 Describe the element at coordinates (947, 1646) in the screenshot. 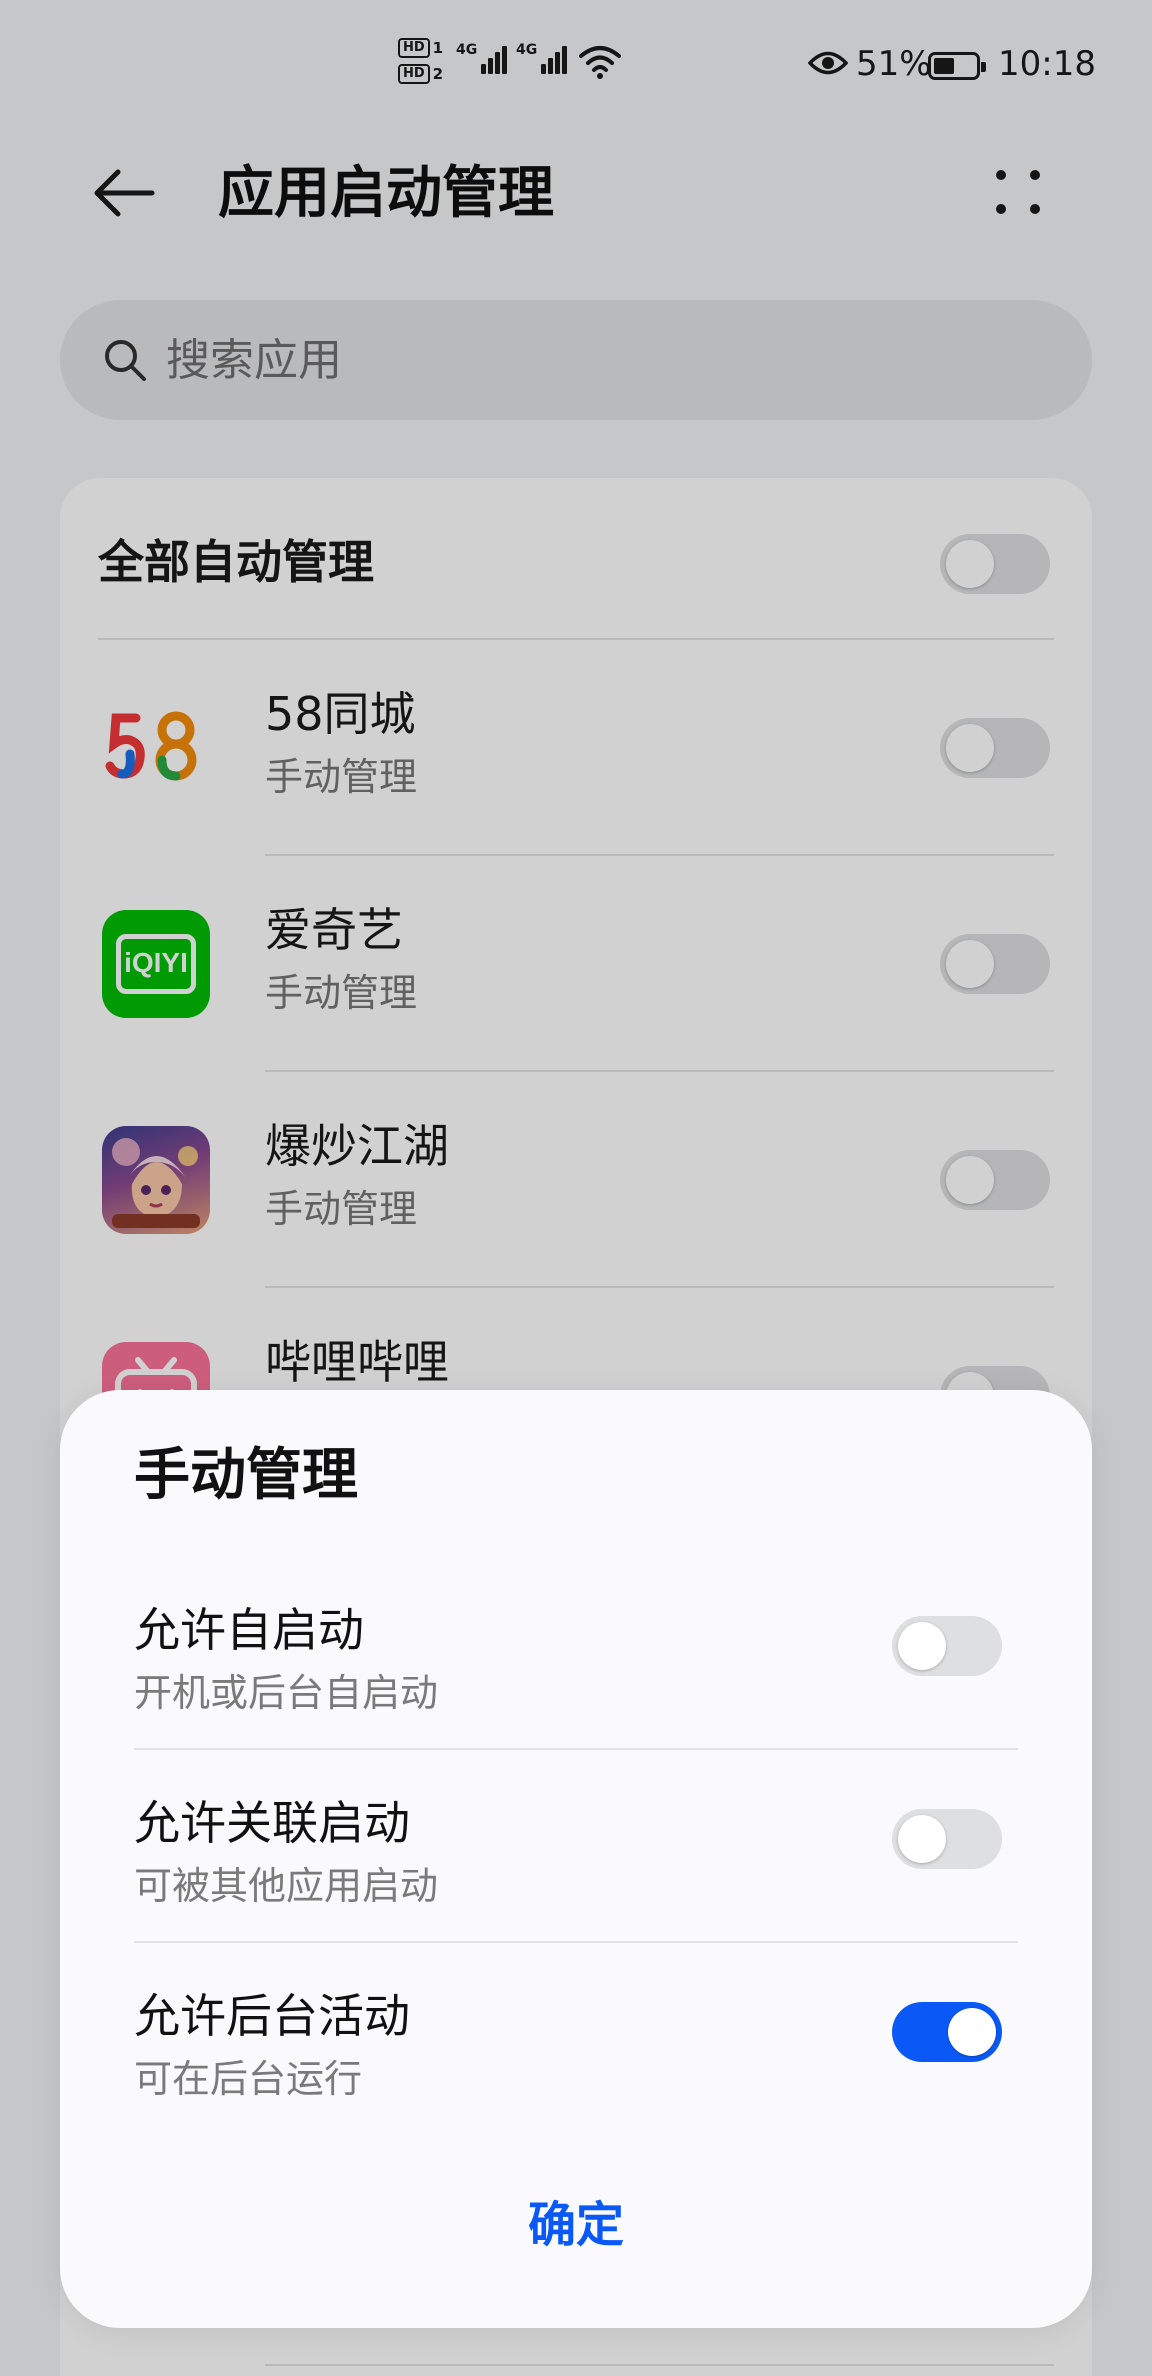

I see `auto-start-toggle` at that location.